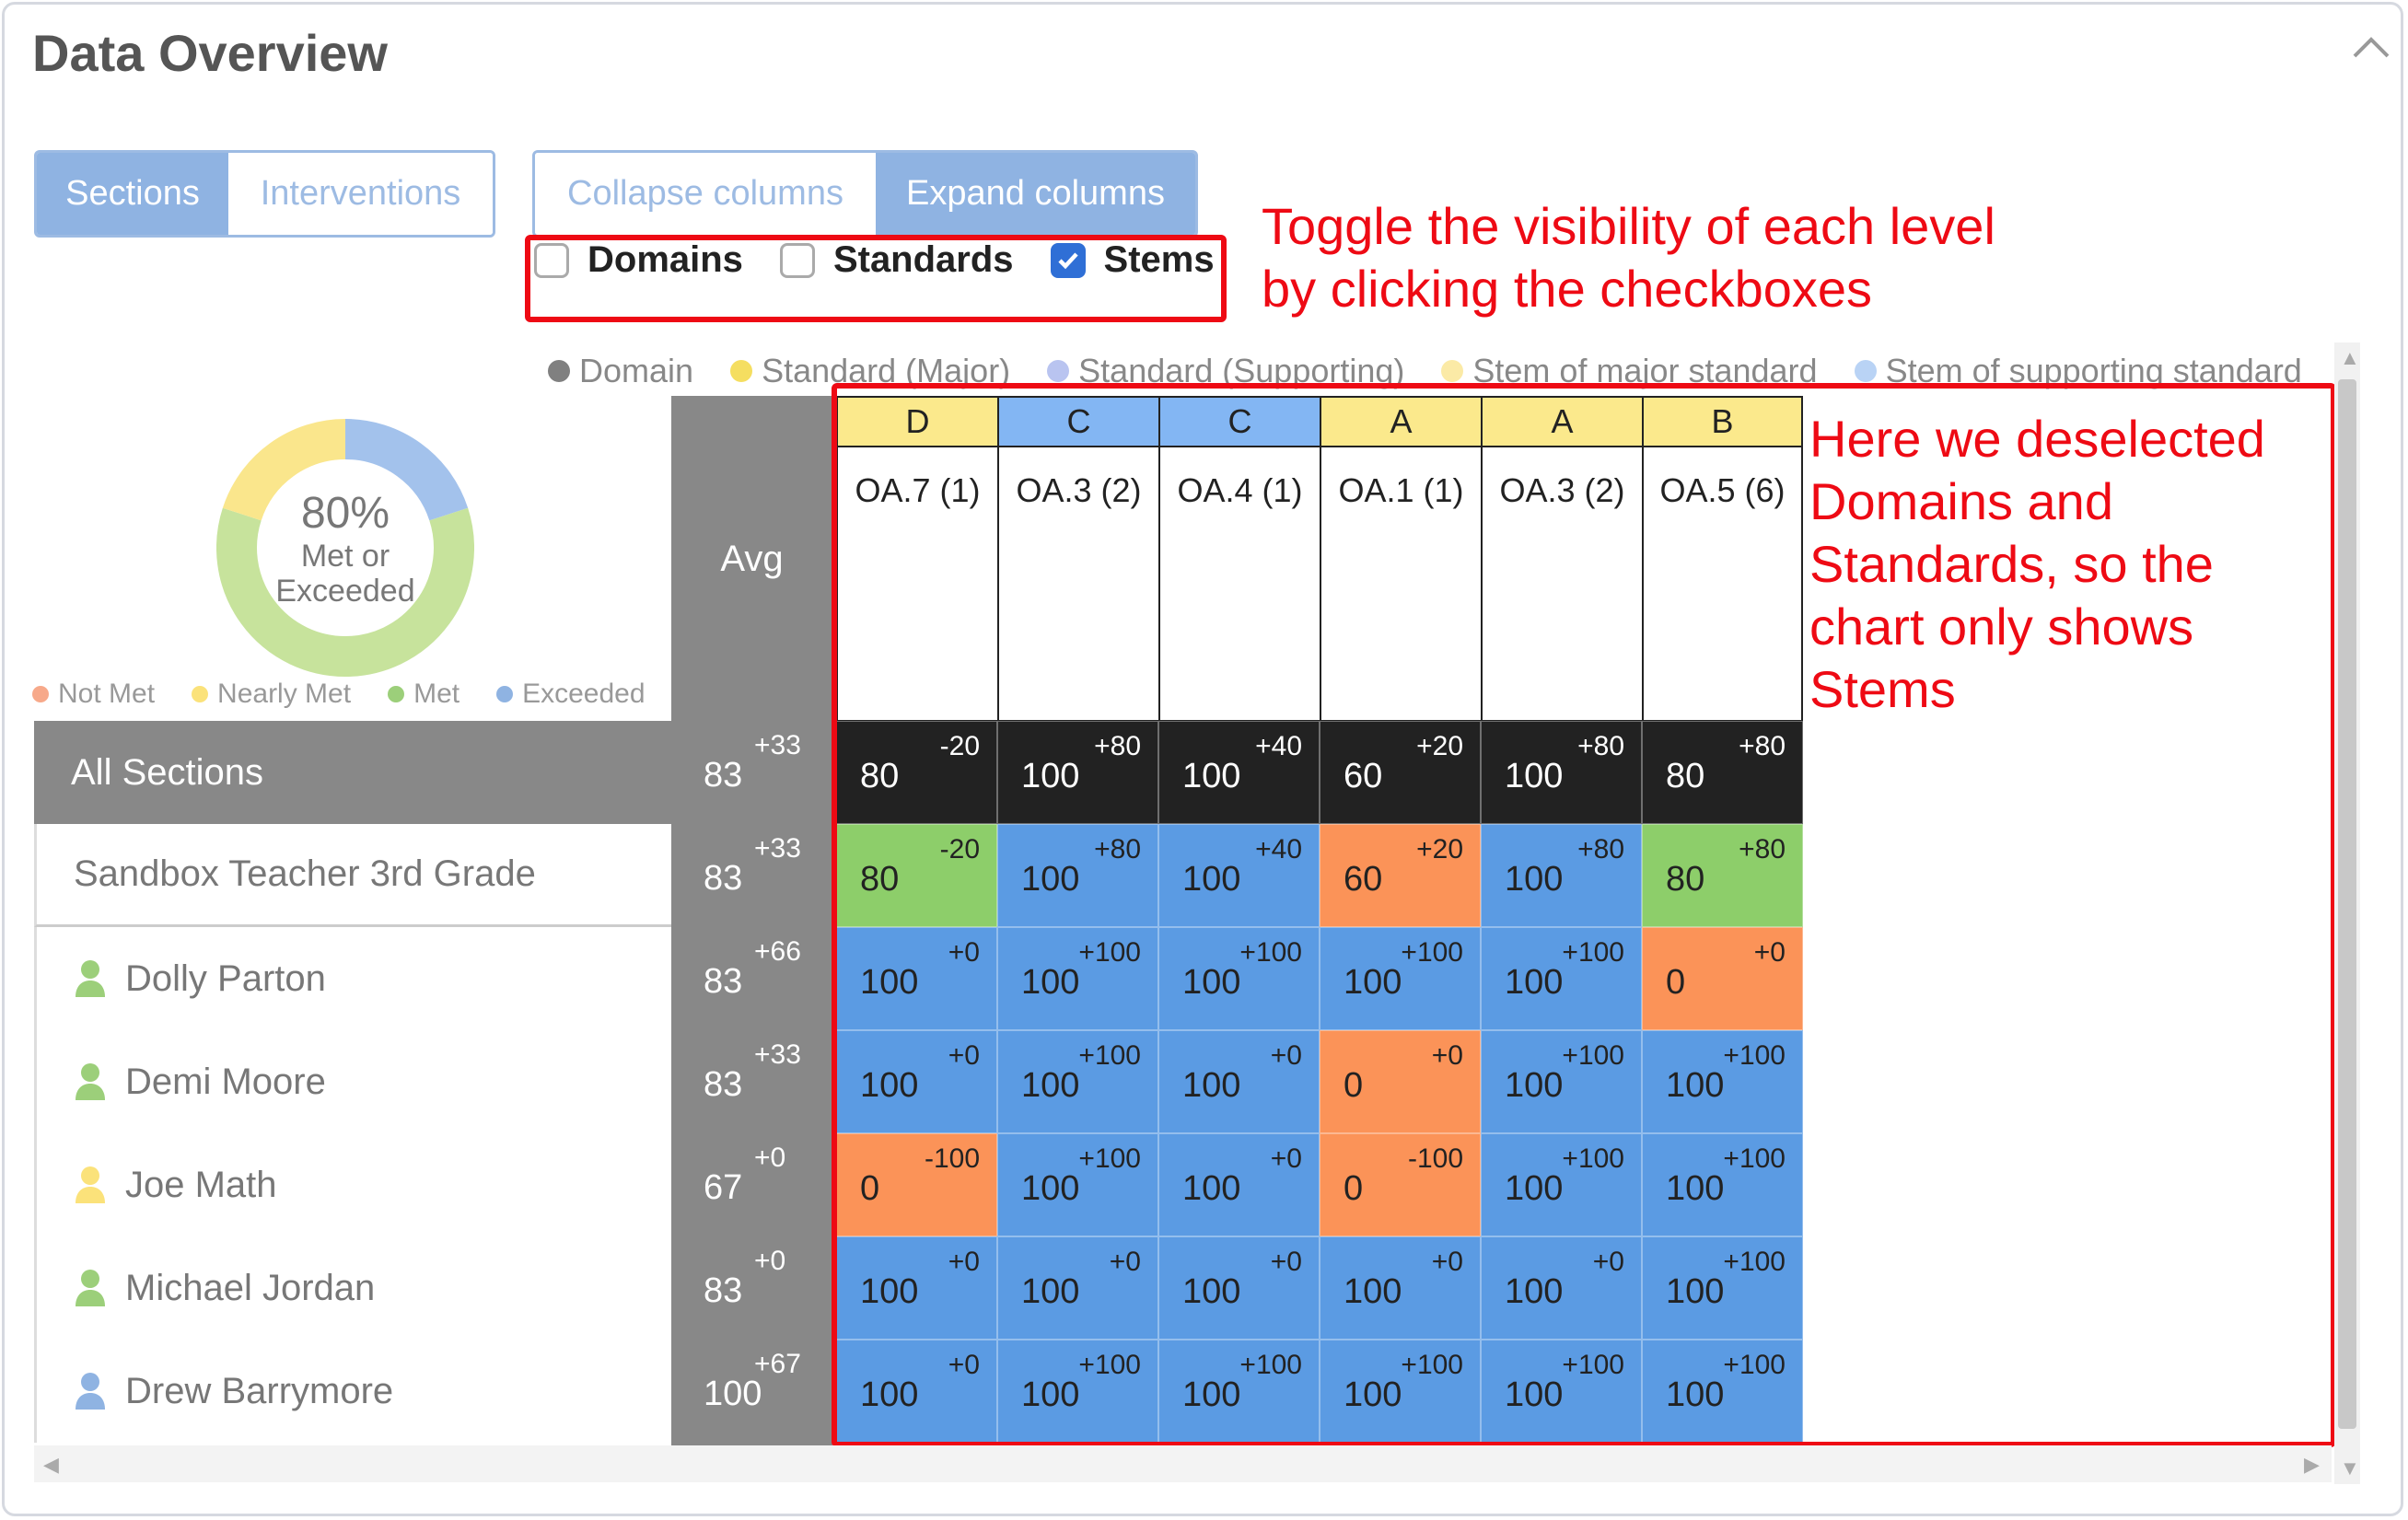 The height and width of the screenshot is (1520, 2408). Describe the element at coordinates (2012, 564) in the screenshot. I see `annotation-chart-line: Standards, so the` at that location.